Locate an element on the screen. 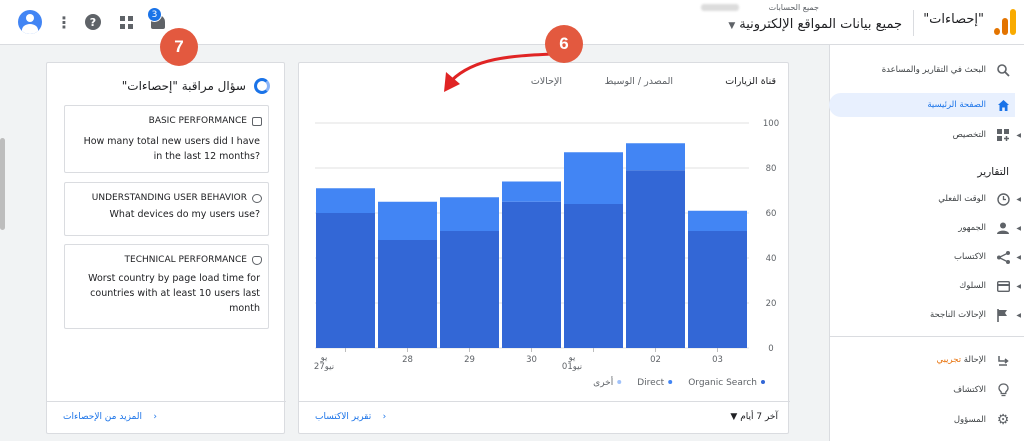 The height and width of the screenshot is (441, 1024). reports-heading: التقارير is located at coordinates (993, 172).